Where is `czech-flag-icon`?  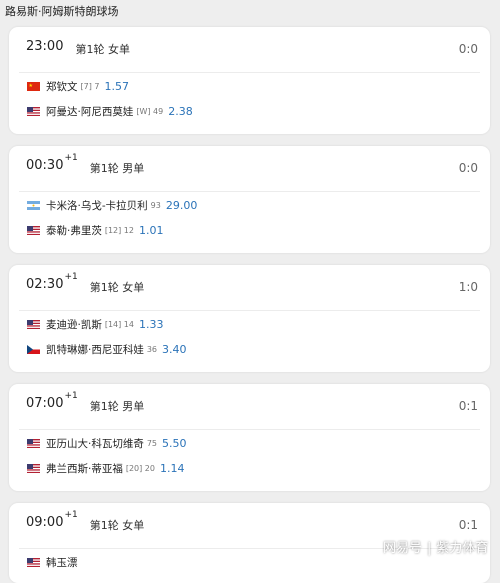 czech-flag-icon is located at coordinates (33, 349).